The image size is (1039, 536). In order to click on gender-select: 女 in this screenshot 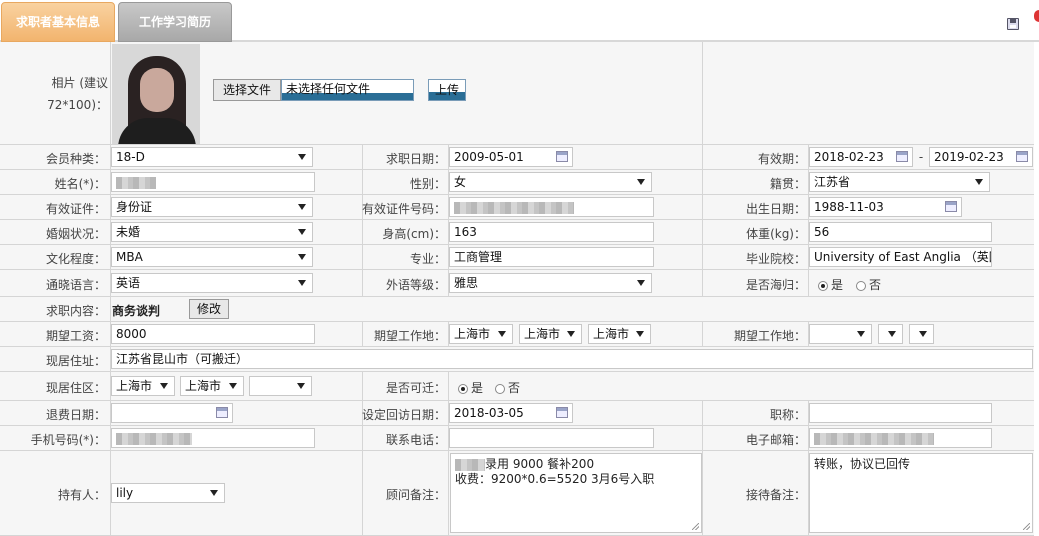, I will do `click(550, 182)`.